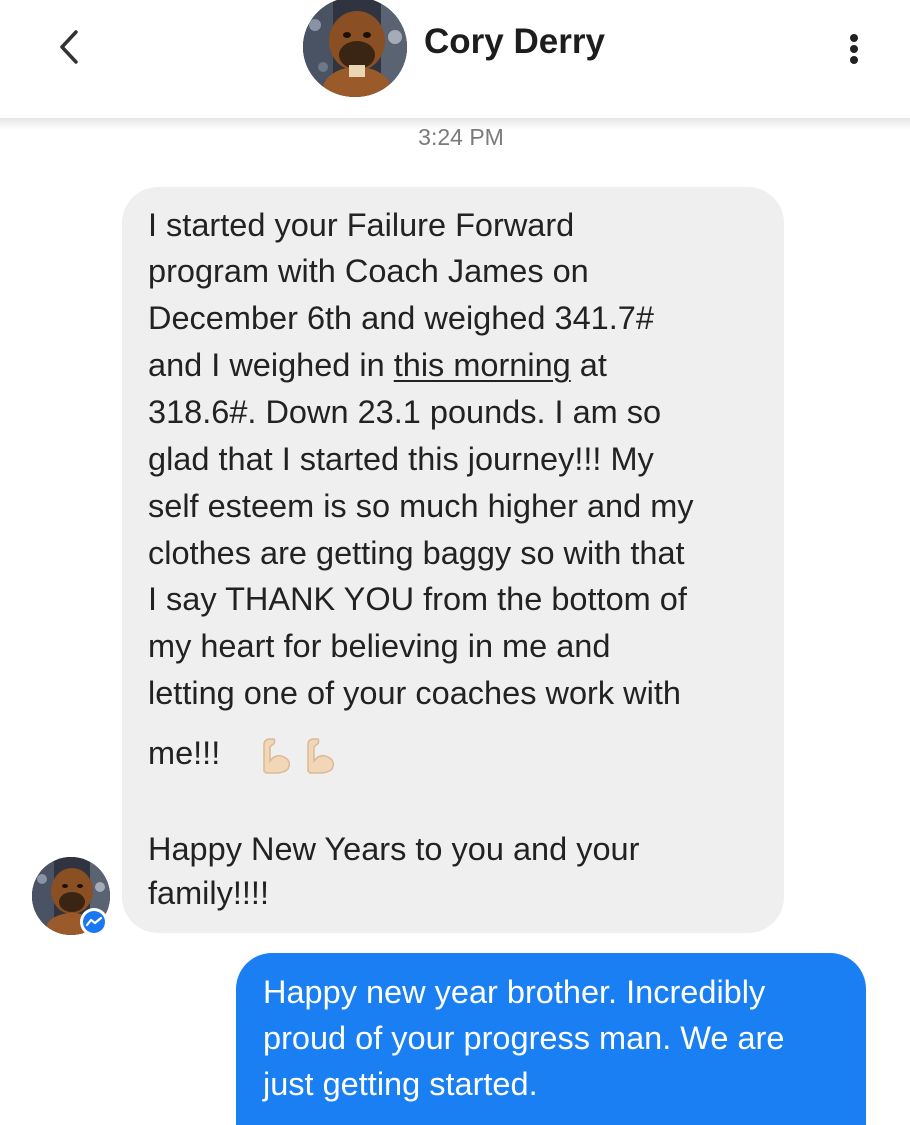 The height and width of the screenshot is (1125, 910). I want to click on message-line: December 6th and weighed 341.7#, so click(401, 318).